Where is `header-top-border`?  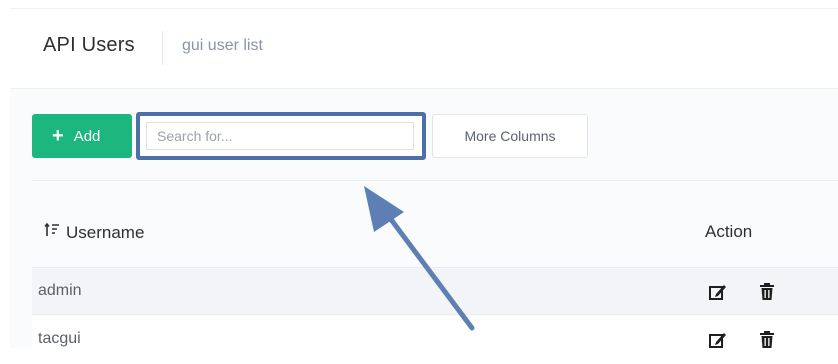
header-top-border is located at coordinates (424, 8).